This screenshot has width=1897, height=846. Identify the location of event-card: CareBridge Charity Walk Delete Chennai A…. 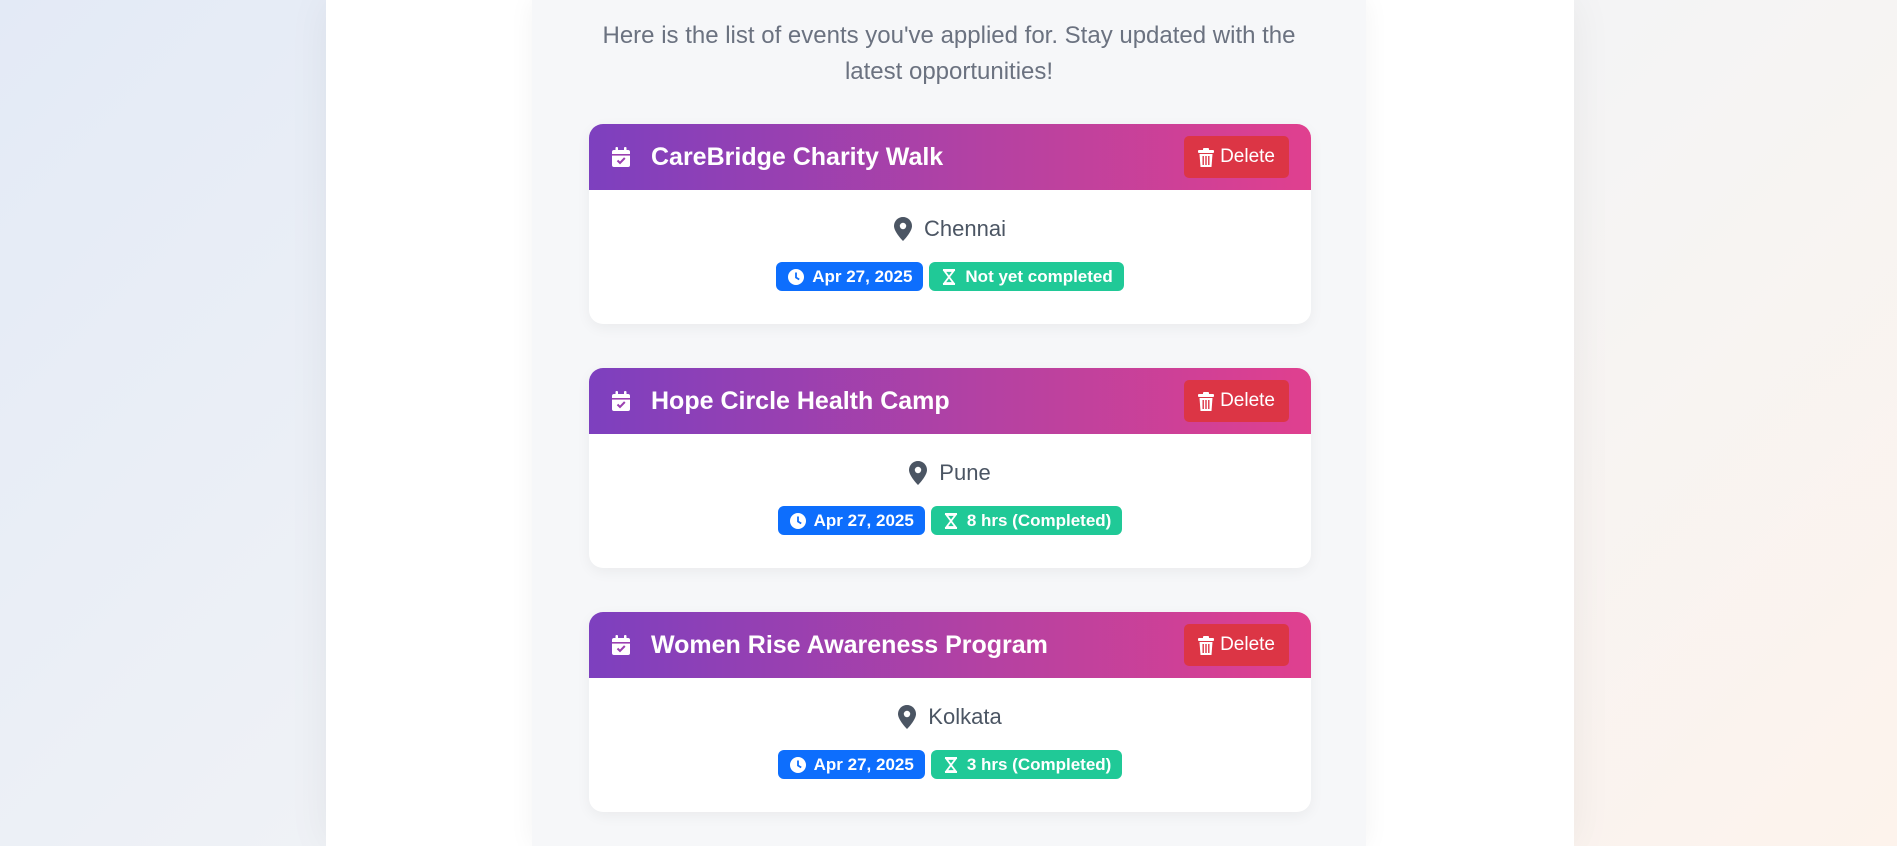
(950, 224).